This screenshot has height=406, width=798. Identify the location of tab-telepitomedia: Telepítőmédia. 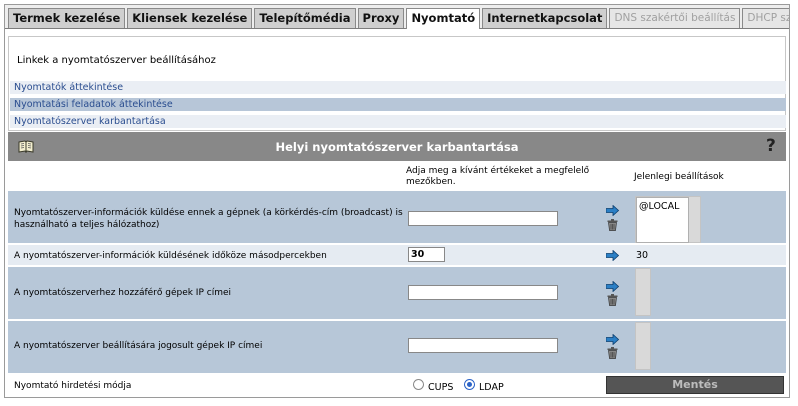
(305, 18).